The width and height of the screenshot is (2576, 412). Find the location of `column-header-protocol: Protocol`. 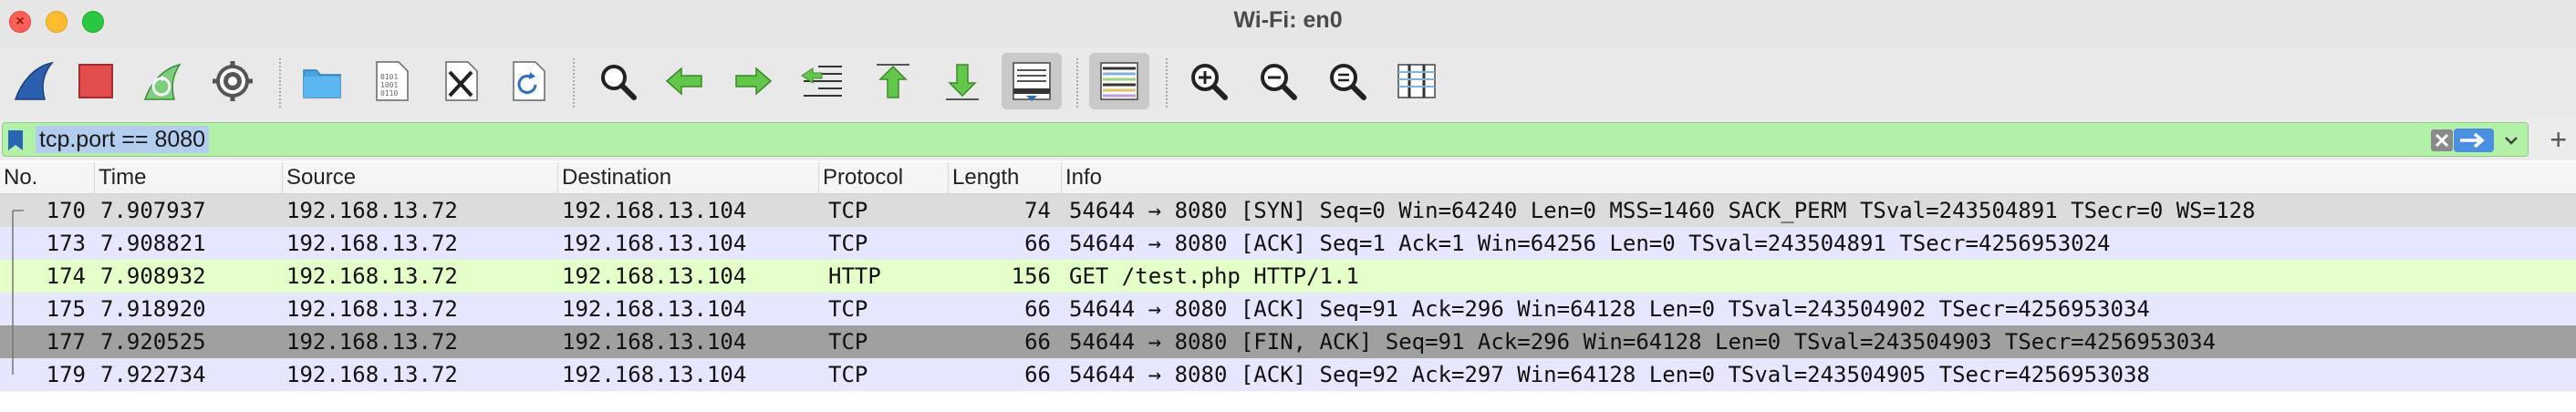

column-header-protocol: Protocol is located at coordinates (884, 177).